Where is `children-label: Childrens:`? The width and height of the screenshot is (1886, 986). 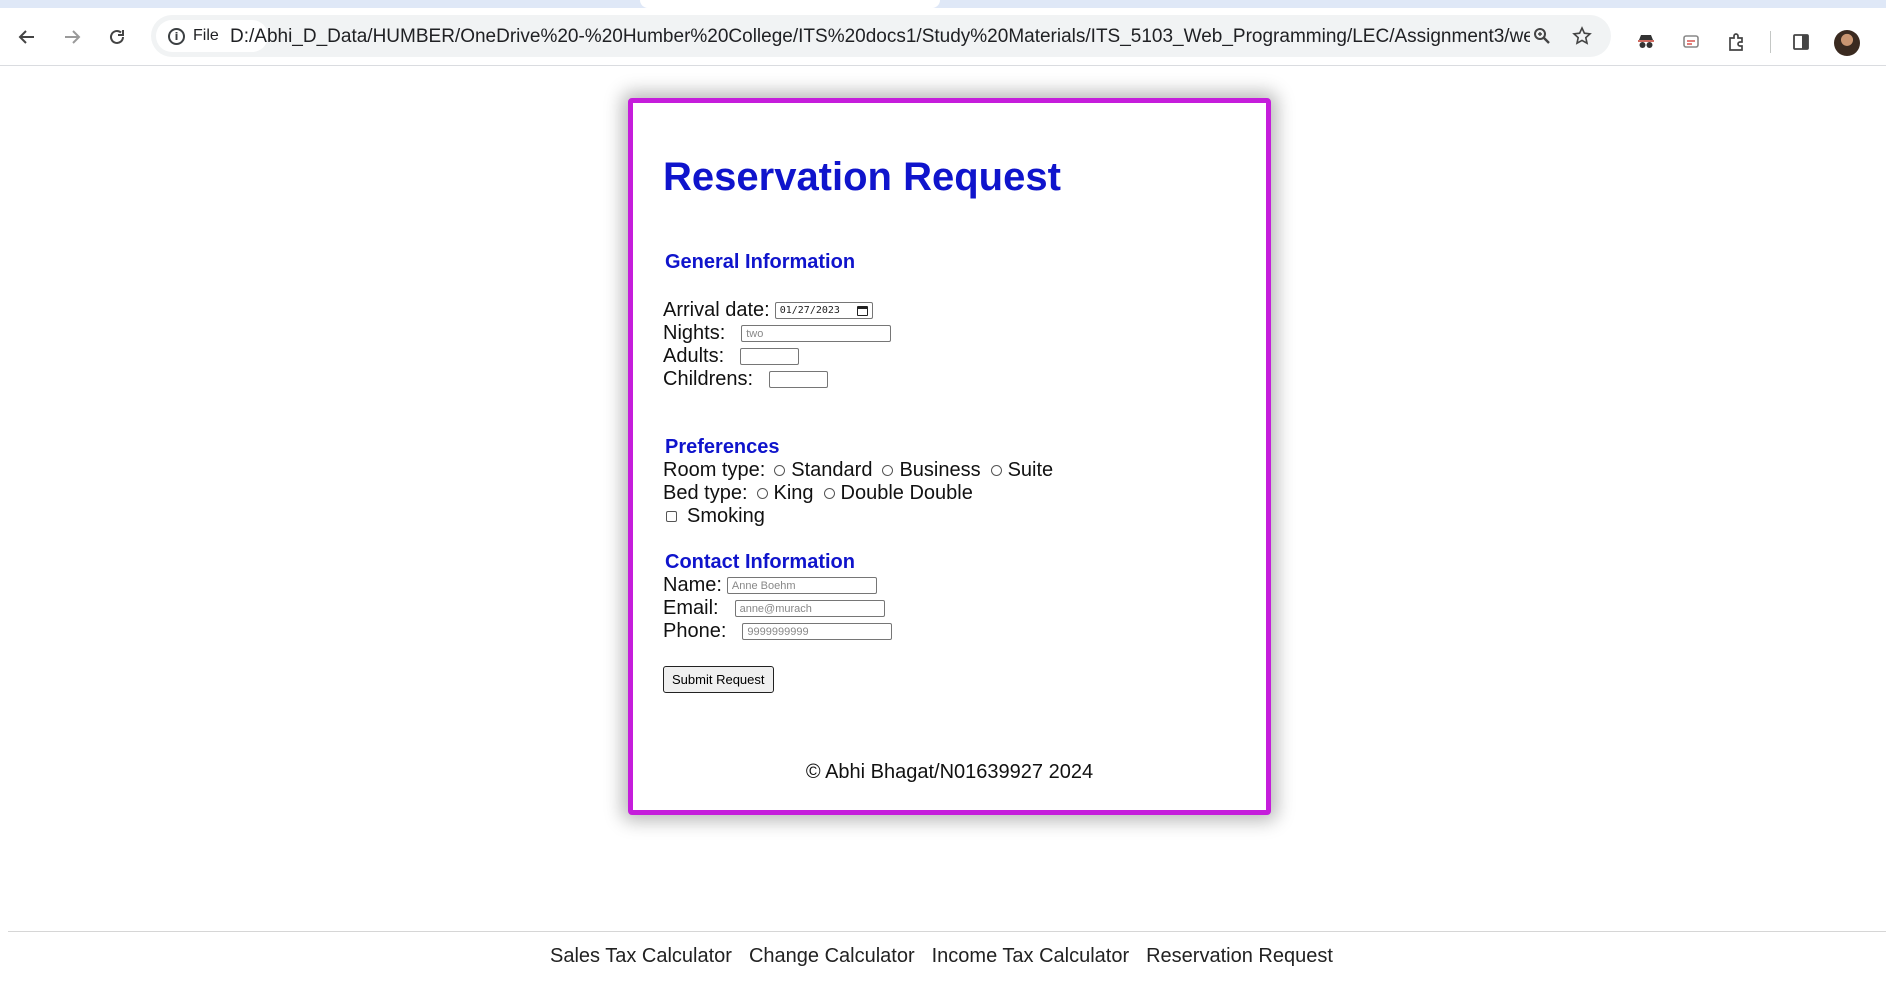 children-label: Childrens: is located at coordinates (708, 379).